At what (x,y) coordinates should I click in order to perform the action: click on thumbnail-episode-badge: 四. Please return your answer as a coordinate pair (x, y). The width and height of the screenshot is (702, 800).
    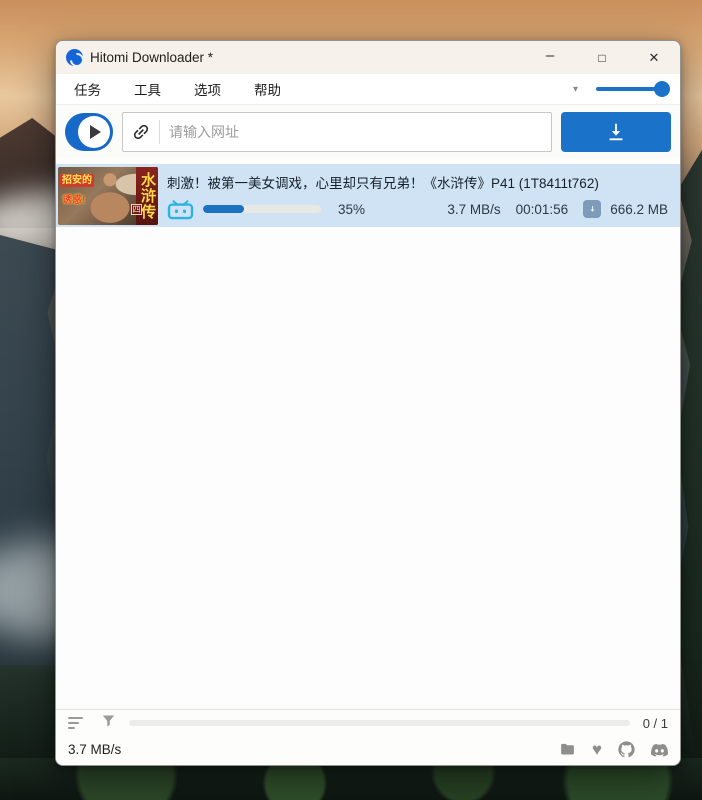
    Looking at the image, I should click on (136, 209).